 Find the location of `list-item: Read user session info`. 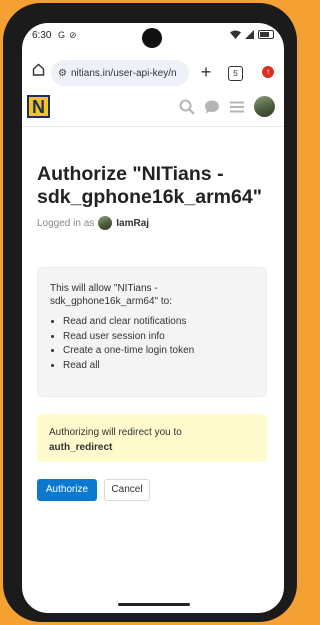

list-item: Read user session info is located at coordinates (158, 337).